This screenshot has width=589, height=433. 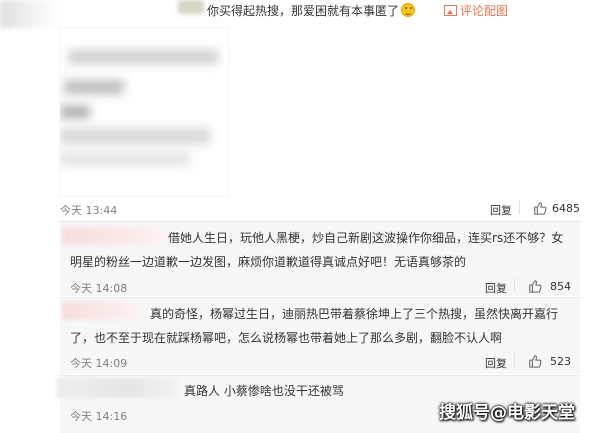 What do you see at coordinates (286, 338) in the screenshot?
I see `sub-comment-text: 了，也不至于现在就踩杨幂吧，怎么说杨幂也带着她上了那么多剧，翻脸不认人啊` at bounding box center [286, 338].